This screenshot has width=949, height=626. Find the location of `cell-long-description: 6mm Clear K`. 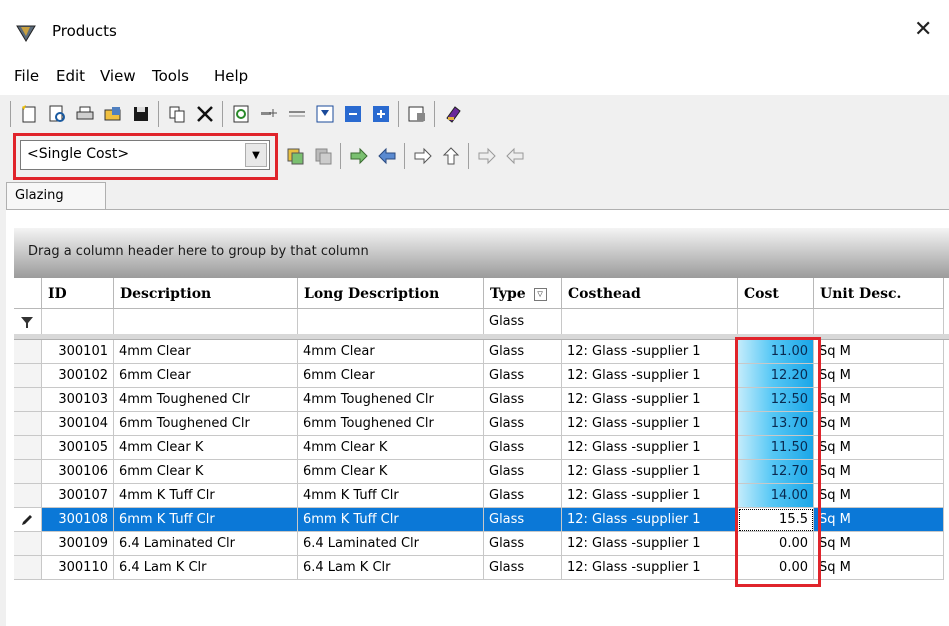

cell-long-description: 6mm Clear K is located at coordinates (391, 472).